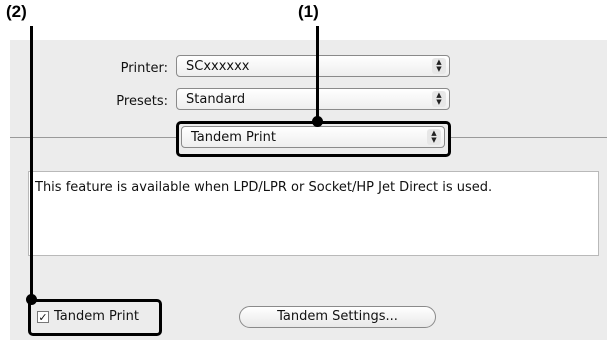  What do you see at coordinates (528, 137) in the screenshot?
I see `divider-right` at bounding box center [528, 137].